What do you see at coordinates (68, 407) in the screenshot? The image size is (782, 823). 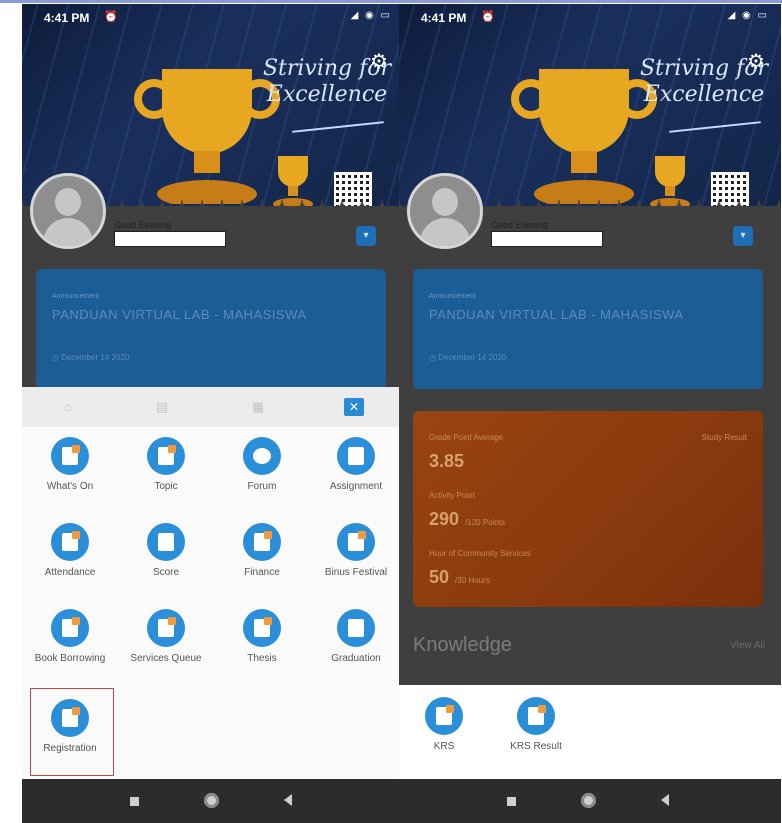 I see `home-icon: ⌂` at bounding box center [68, 407].